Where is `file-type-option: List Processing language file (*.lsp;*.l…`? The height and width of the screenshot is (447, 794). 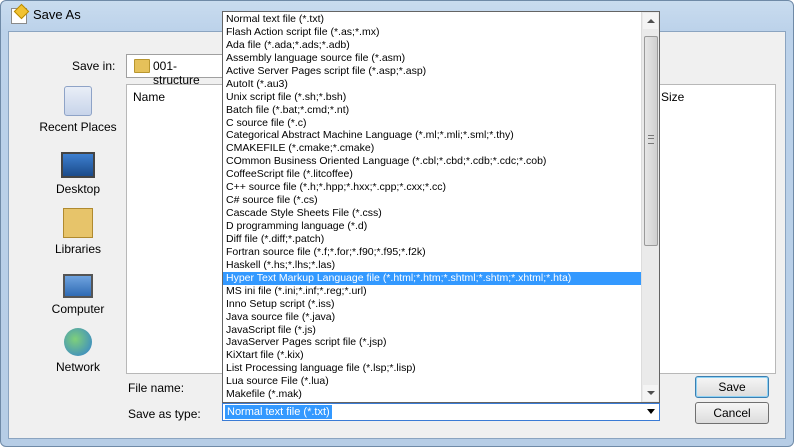 file-type-option: List Processing language file (*.lsp;*.l… is located at coordinates (433, 368).